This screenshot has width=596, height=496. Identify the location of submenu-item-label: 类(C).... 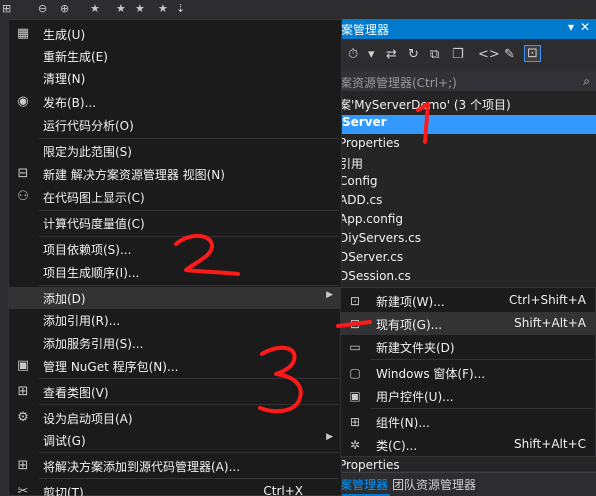
(397, 446).